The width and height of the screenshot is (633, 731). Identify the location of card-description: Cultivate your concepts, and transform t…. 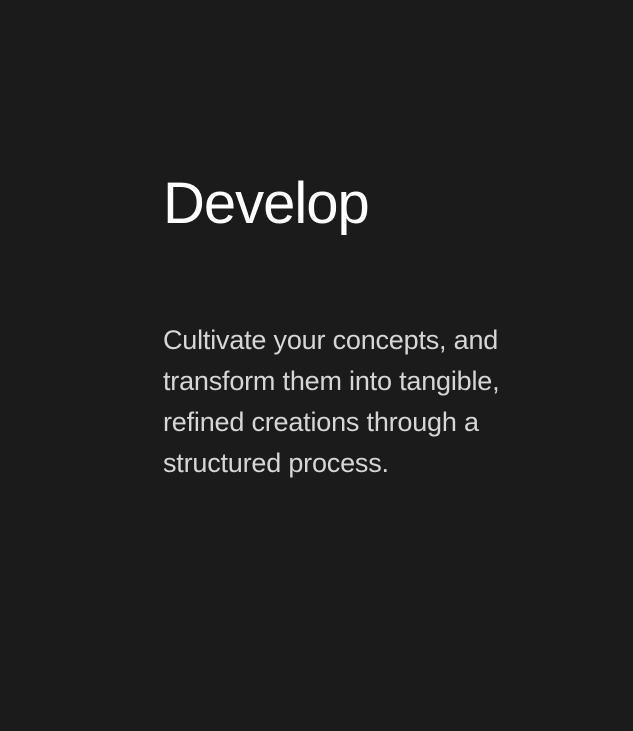
(331, 401).